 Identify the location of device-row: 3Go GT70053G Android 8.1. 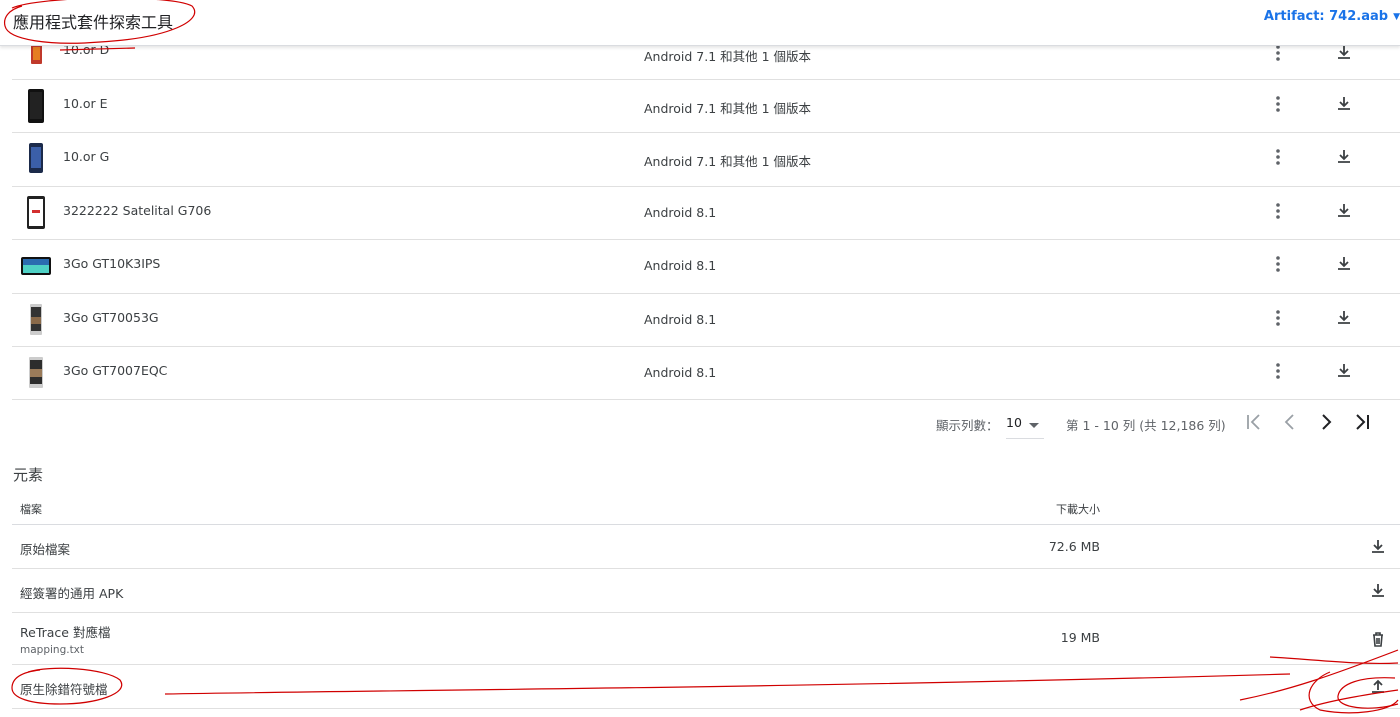
(706, 320).